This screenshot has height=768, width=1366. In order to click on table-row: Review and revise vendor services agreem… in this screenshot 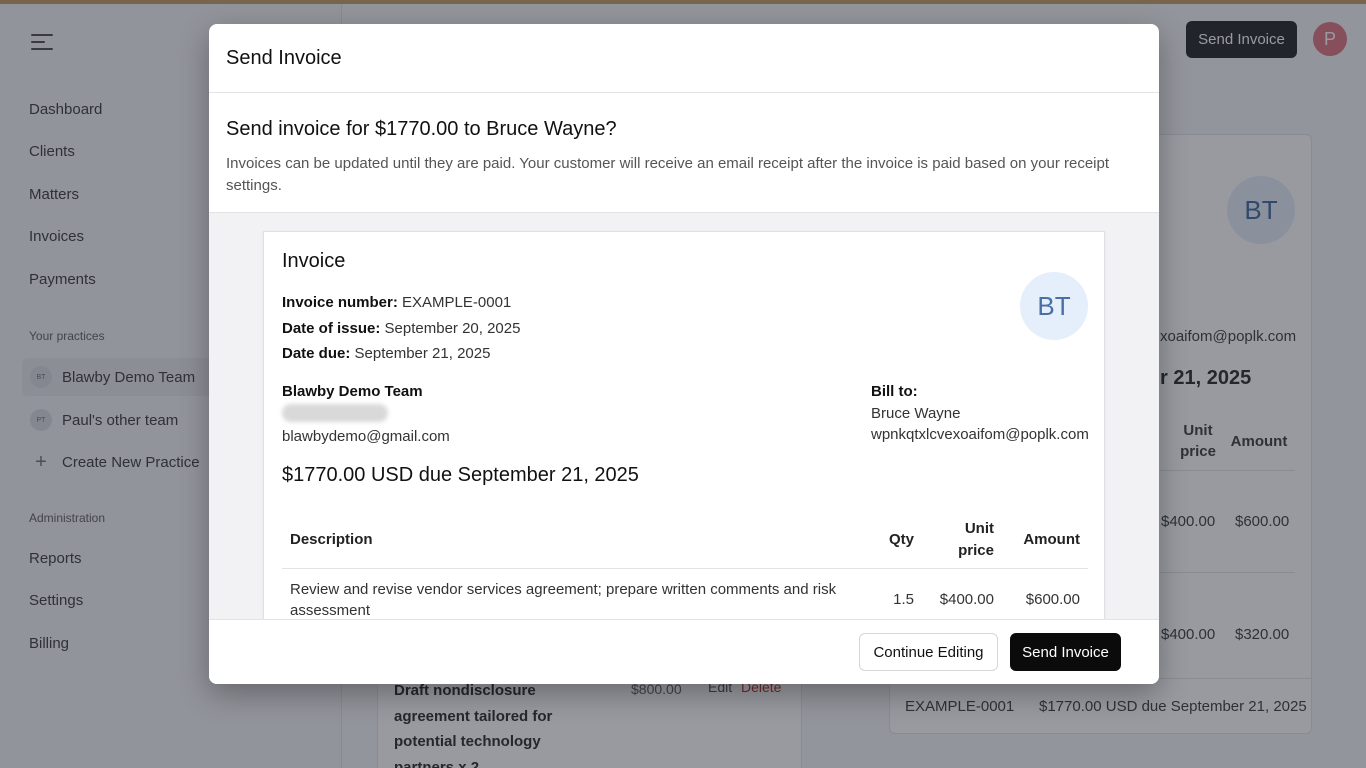, I will do `click(685, 593)`.